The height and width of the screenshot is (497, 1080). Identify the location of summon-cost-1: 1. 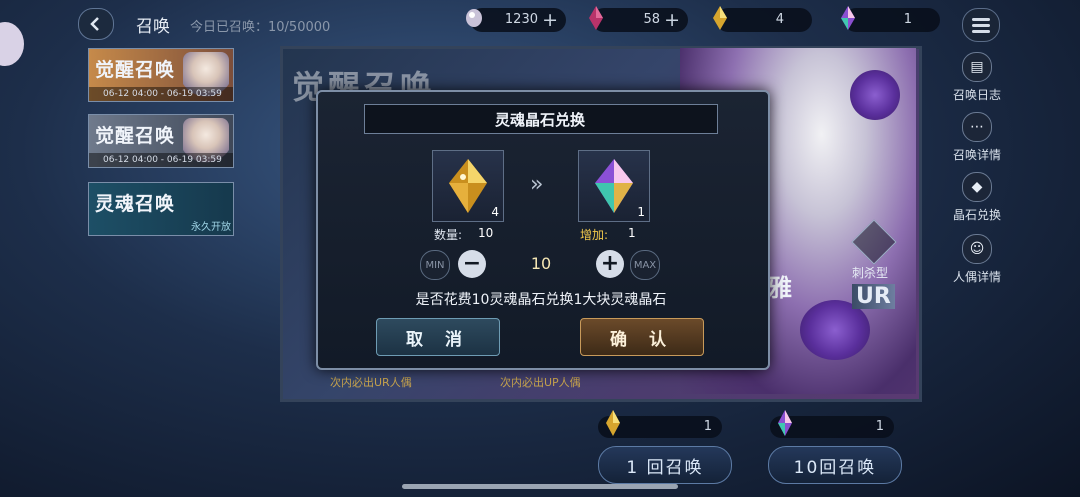
(660, 424).